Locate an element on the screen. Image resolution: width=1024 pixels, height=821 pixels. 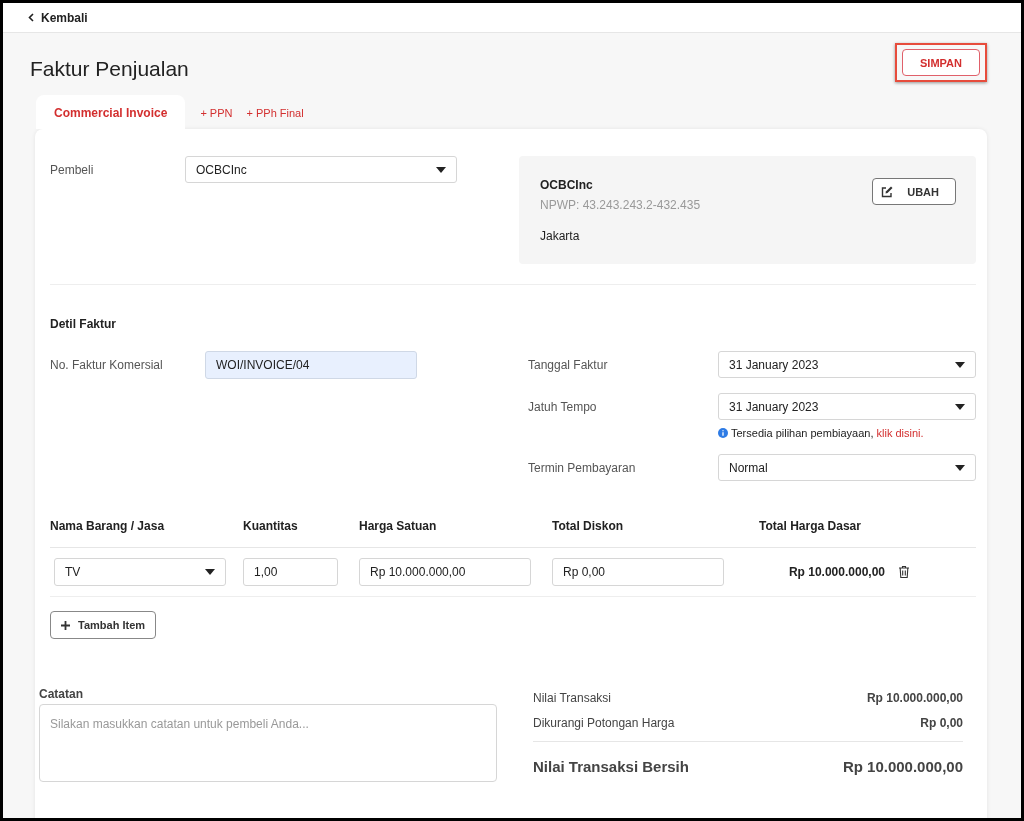
tax-id-text: NPWP: 43.243.243.2-432.435 is located at coordinates (620, 205).